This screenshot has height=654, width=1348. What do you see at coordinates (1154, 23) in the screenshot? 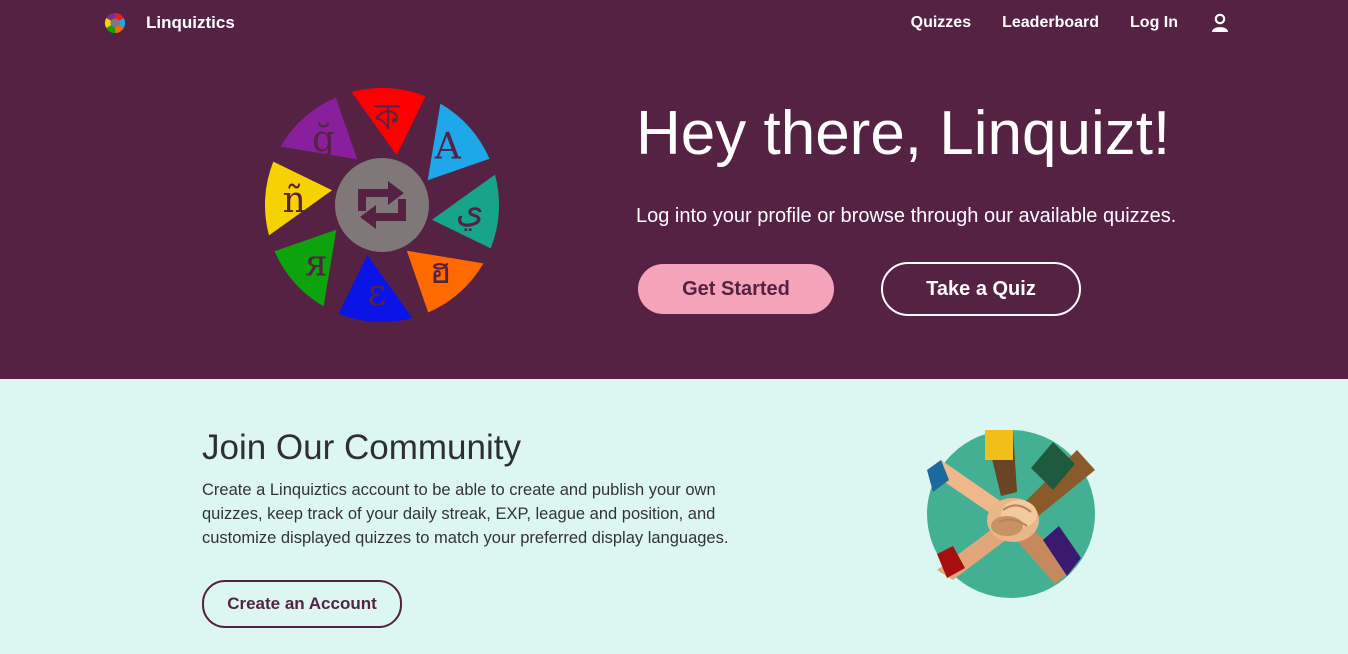
I see `nav-login-link: Log In` at bounding box center [1154, 23].